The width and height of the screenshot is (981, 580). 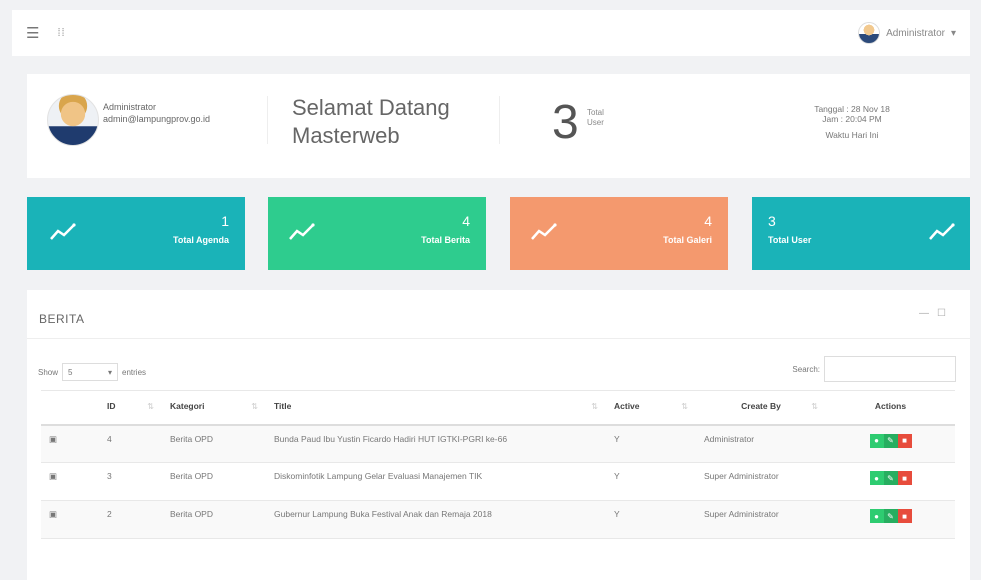 I want to click on grid-icon: ⁞⁞, so click(x=61, y=33).